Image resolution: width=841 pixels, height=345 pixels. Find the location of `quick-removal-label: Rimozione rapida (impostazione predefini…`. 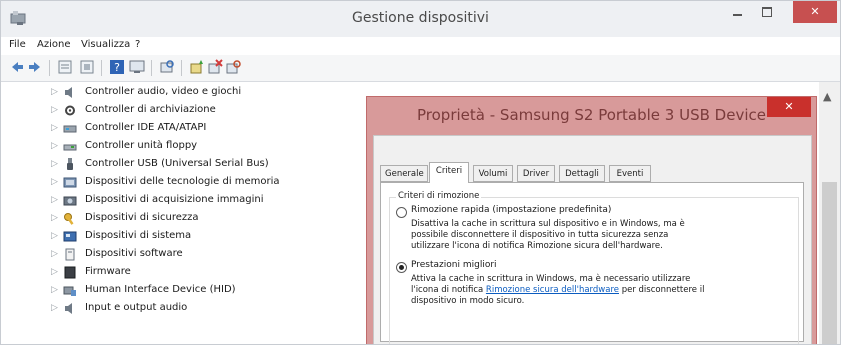

quick-removal-label: Rimozione rapida (impostazione predefini… is located at coordinates (511, 210).